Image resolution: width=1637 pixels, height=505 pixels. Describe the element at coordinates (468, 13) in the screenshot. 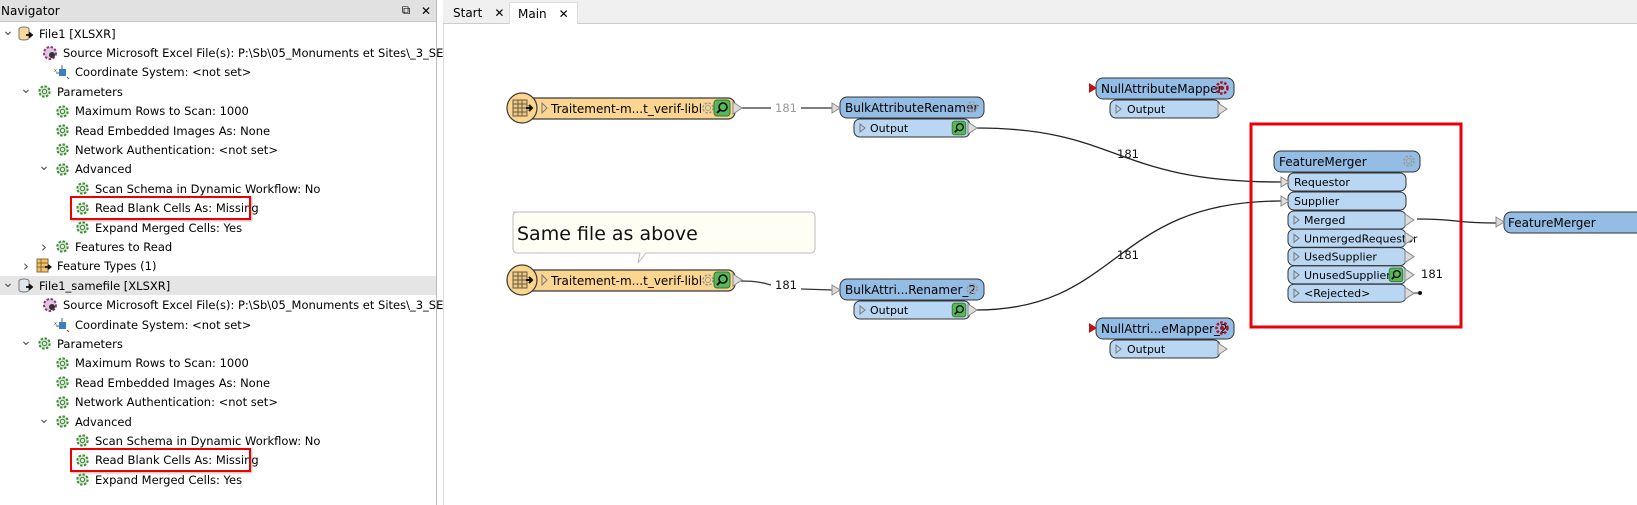

I see `tab-label: Start` at that location.